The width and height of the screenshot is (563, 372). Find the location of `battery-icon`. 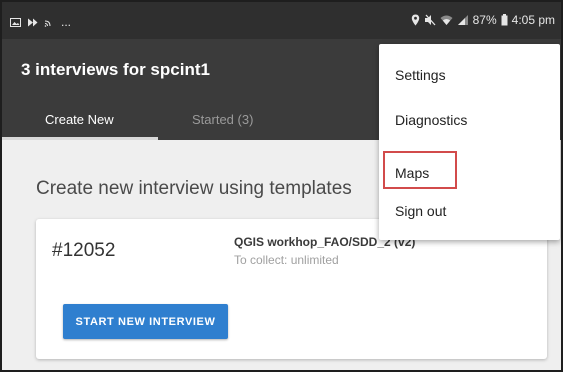

battery-icon is located at coordinates (504, 20).